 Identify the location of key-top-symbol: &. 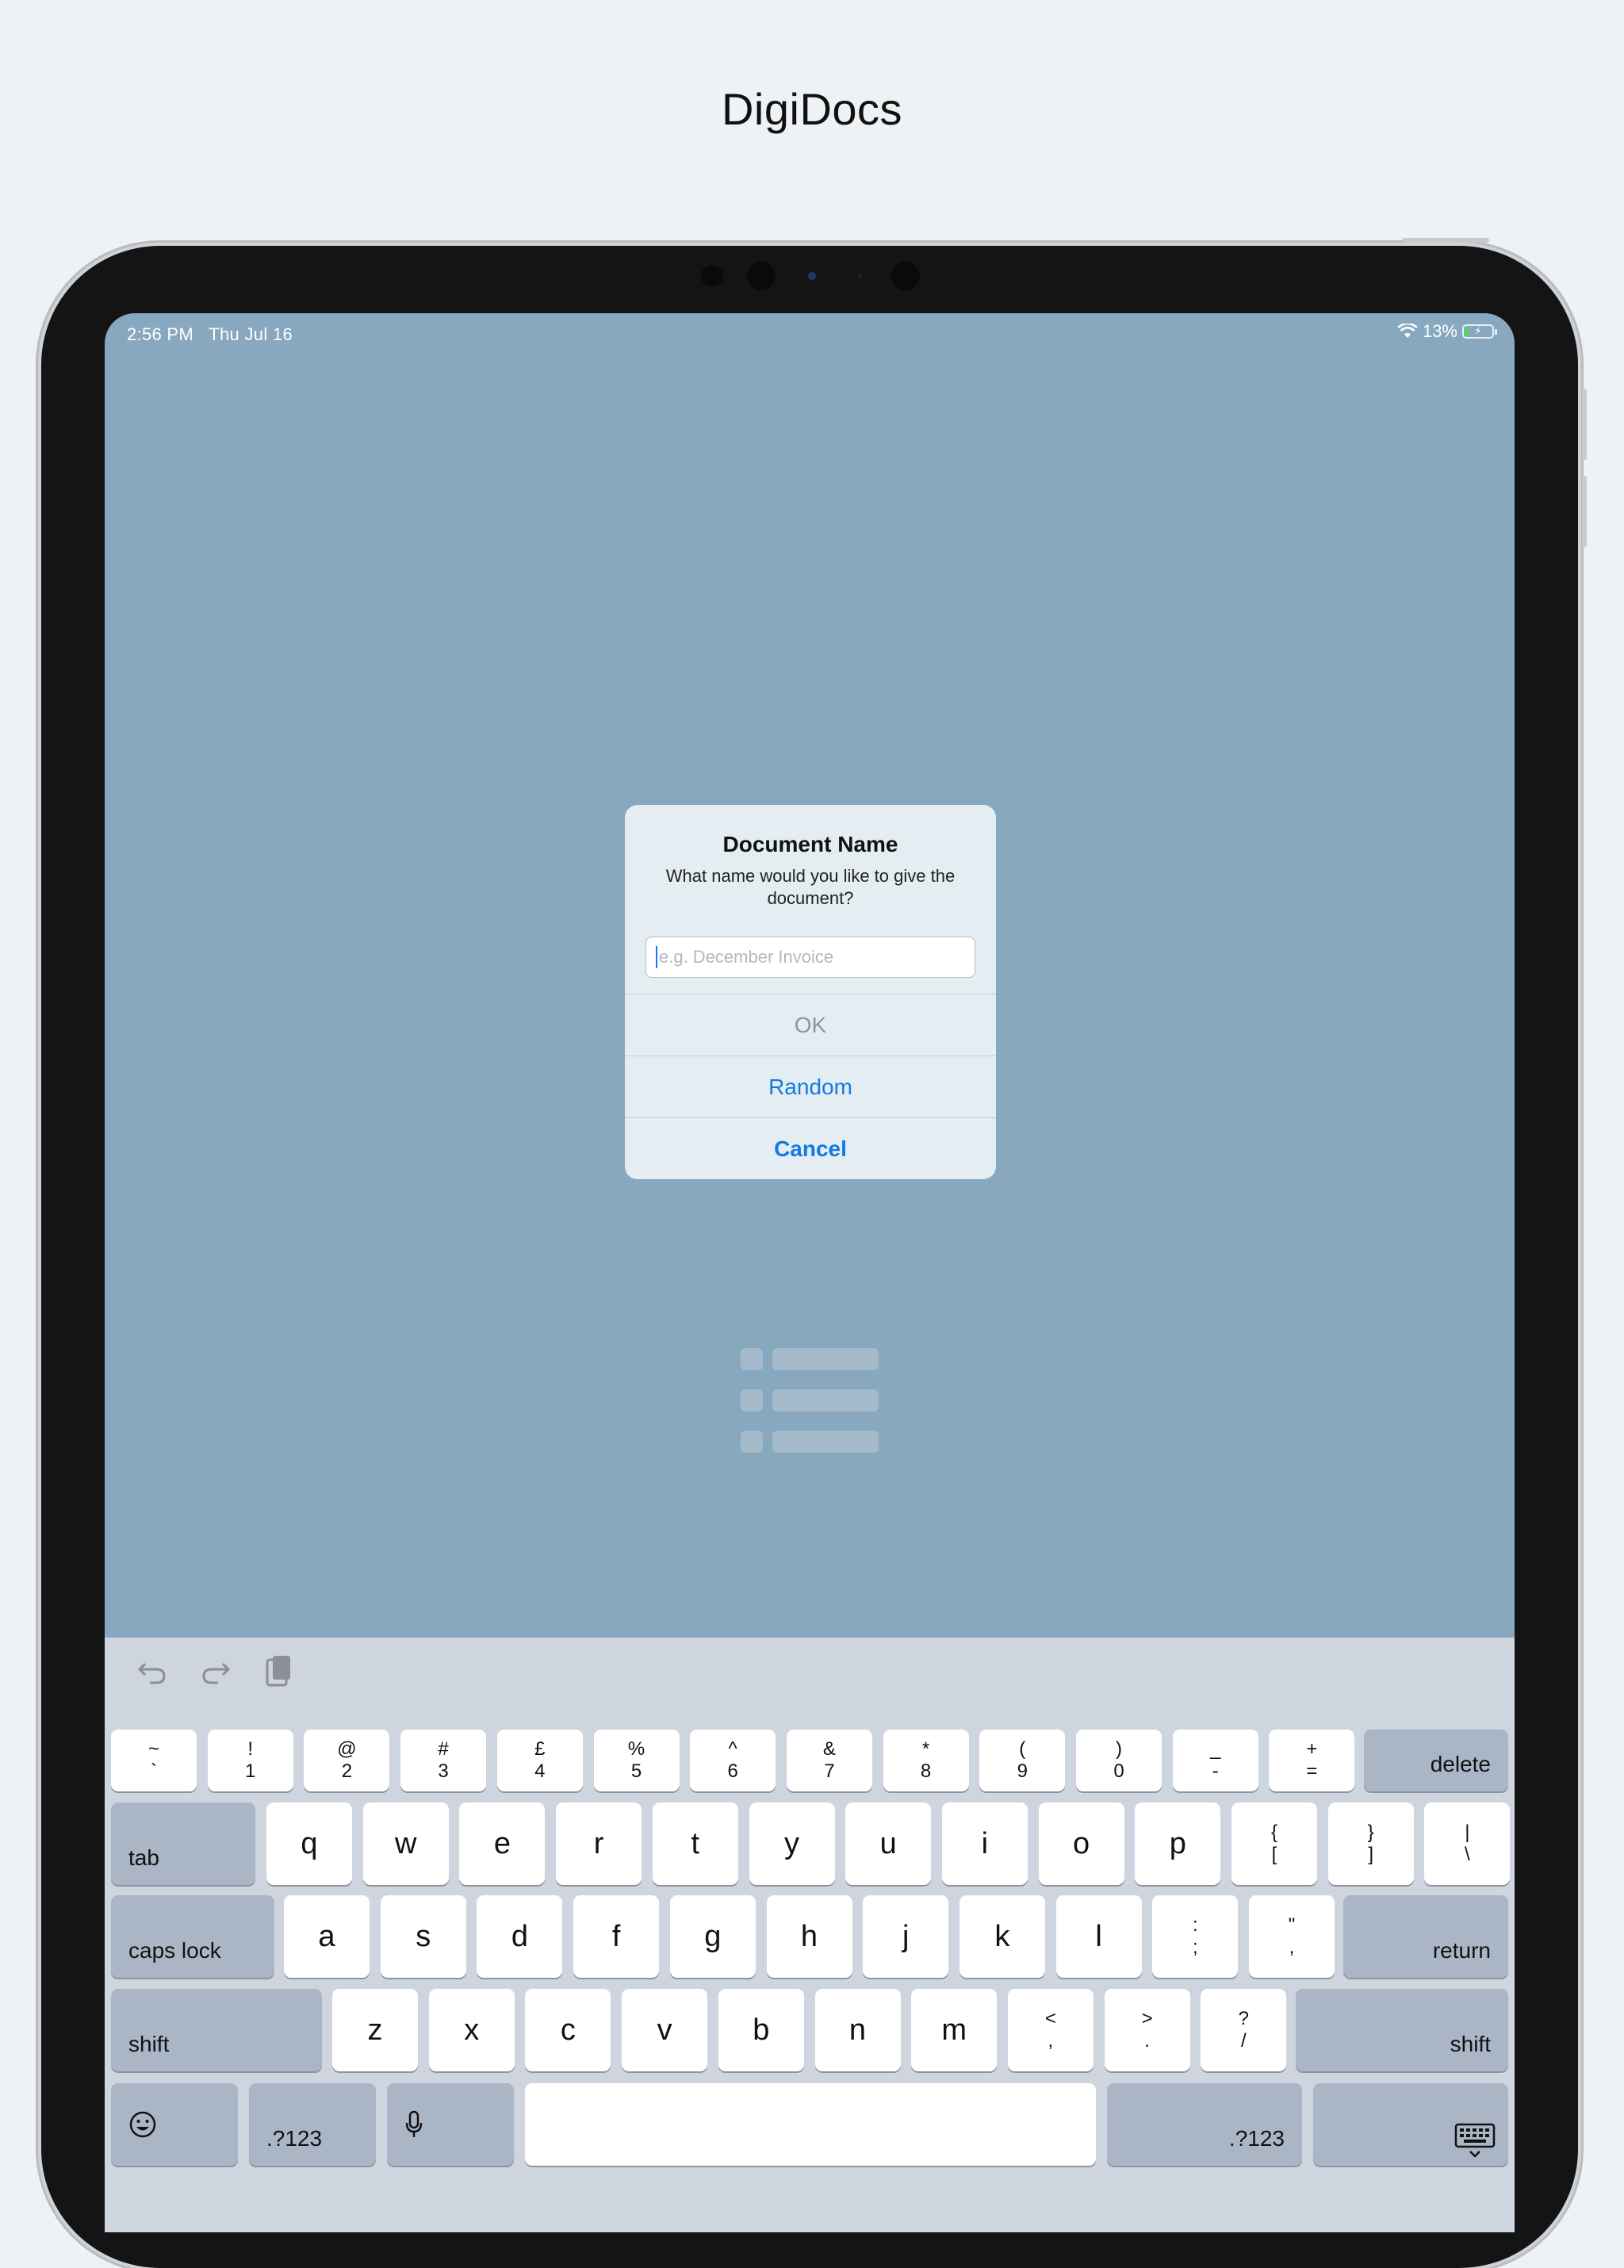
(829, 1749).